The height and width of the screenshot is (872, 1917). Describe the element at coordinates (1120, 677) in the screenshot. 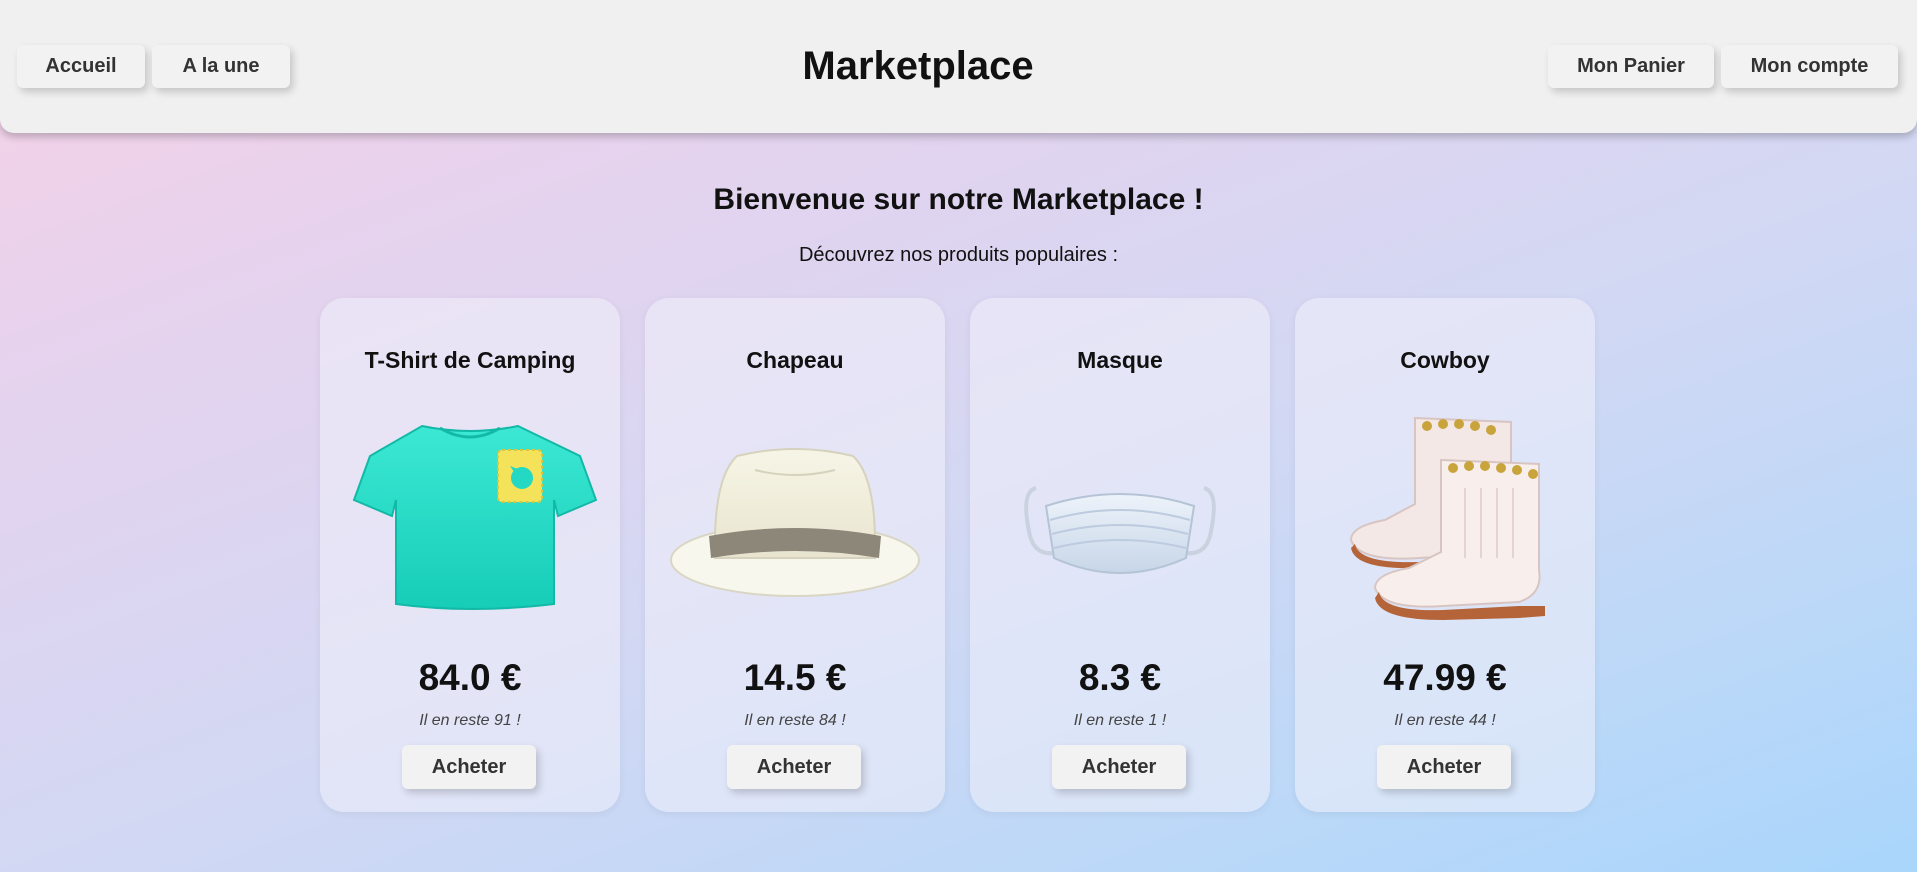

I see `product-price: 8.3 €` at that location.